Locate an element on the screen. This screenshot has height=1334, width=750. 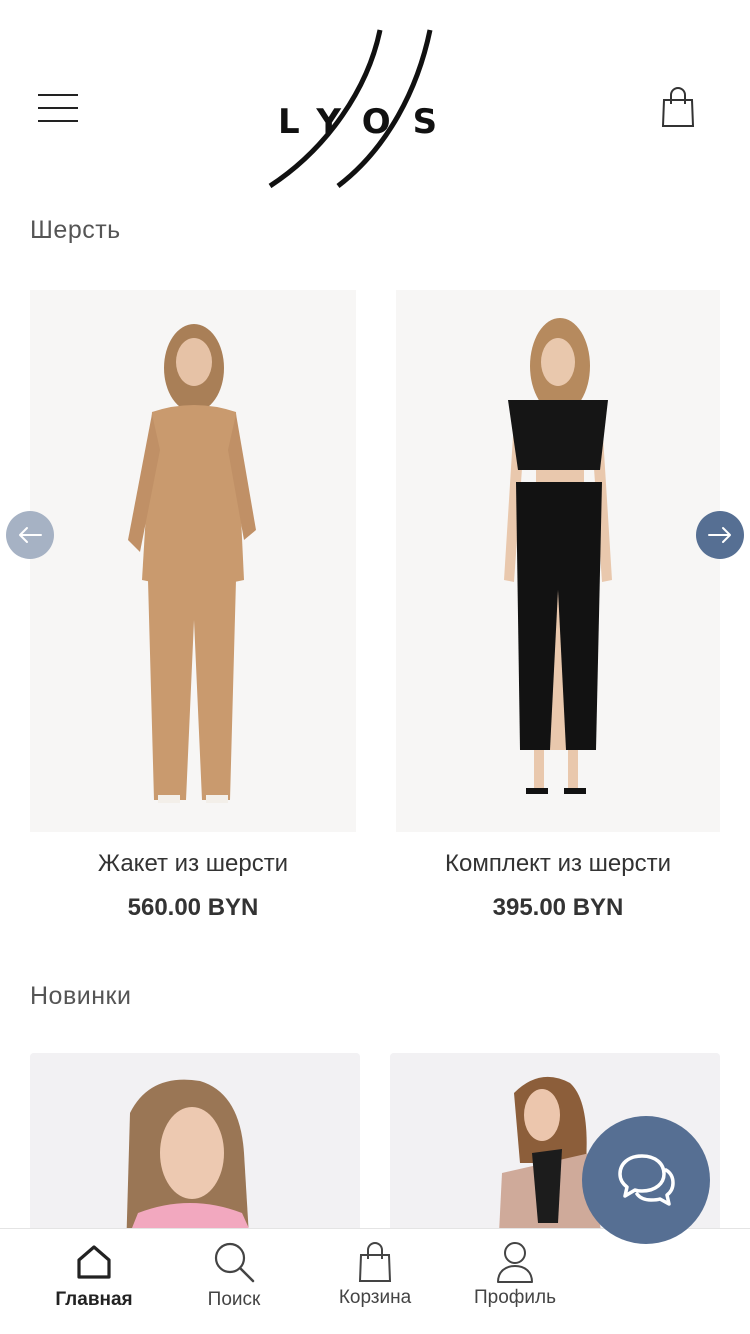
product-image is located at coordinates (195, 1153).